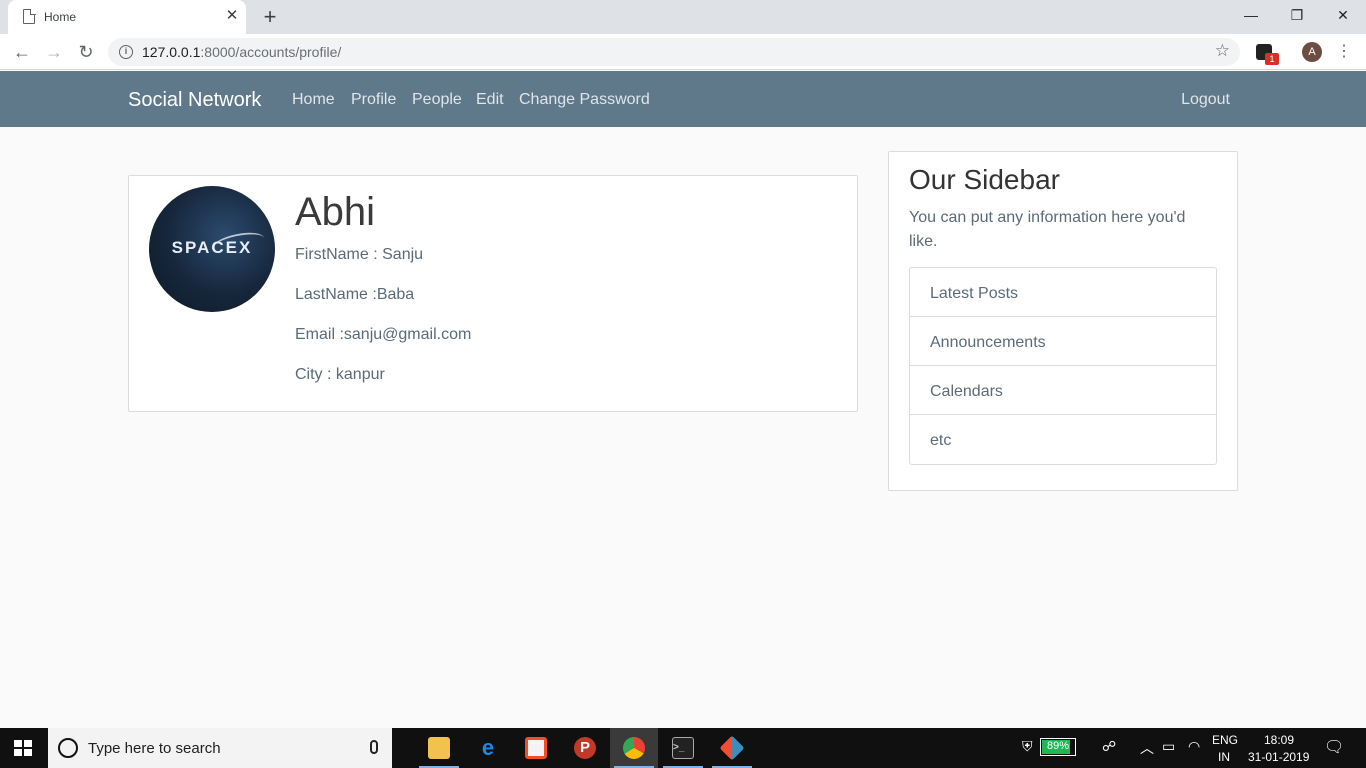  What do you see at coordinates (373, 100) in the screenshot?
I see `nav-link-profile: Profile` at bounding box center [373, 100].